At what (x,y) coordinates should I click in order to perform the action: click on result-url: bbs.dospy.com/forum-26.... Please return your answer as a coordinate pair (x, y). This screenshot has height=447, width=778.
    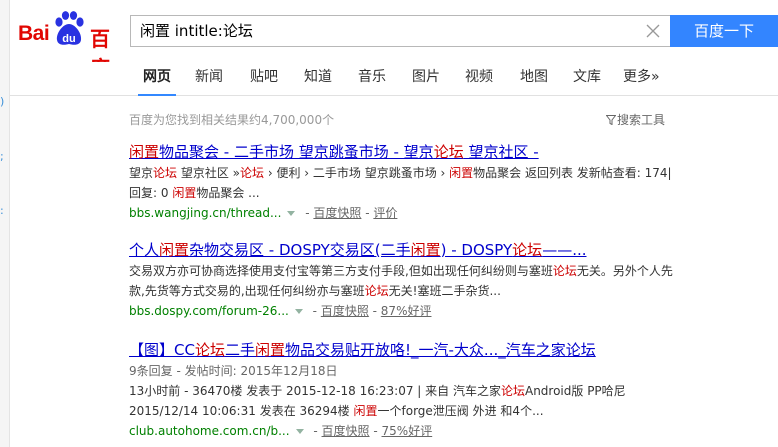
    Looking at the image, I should click on (209, 311).